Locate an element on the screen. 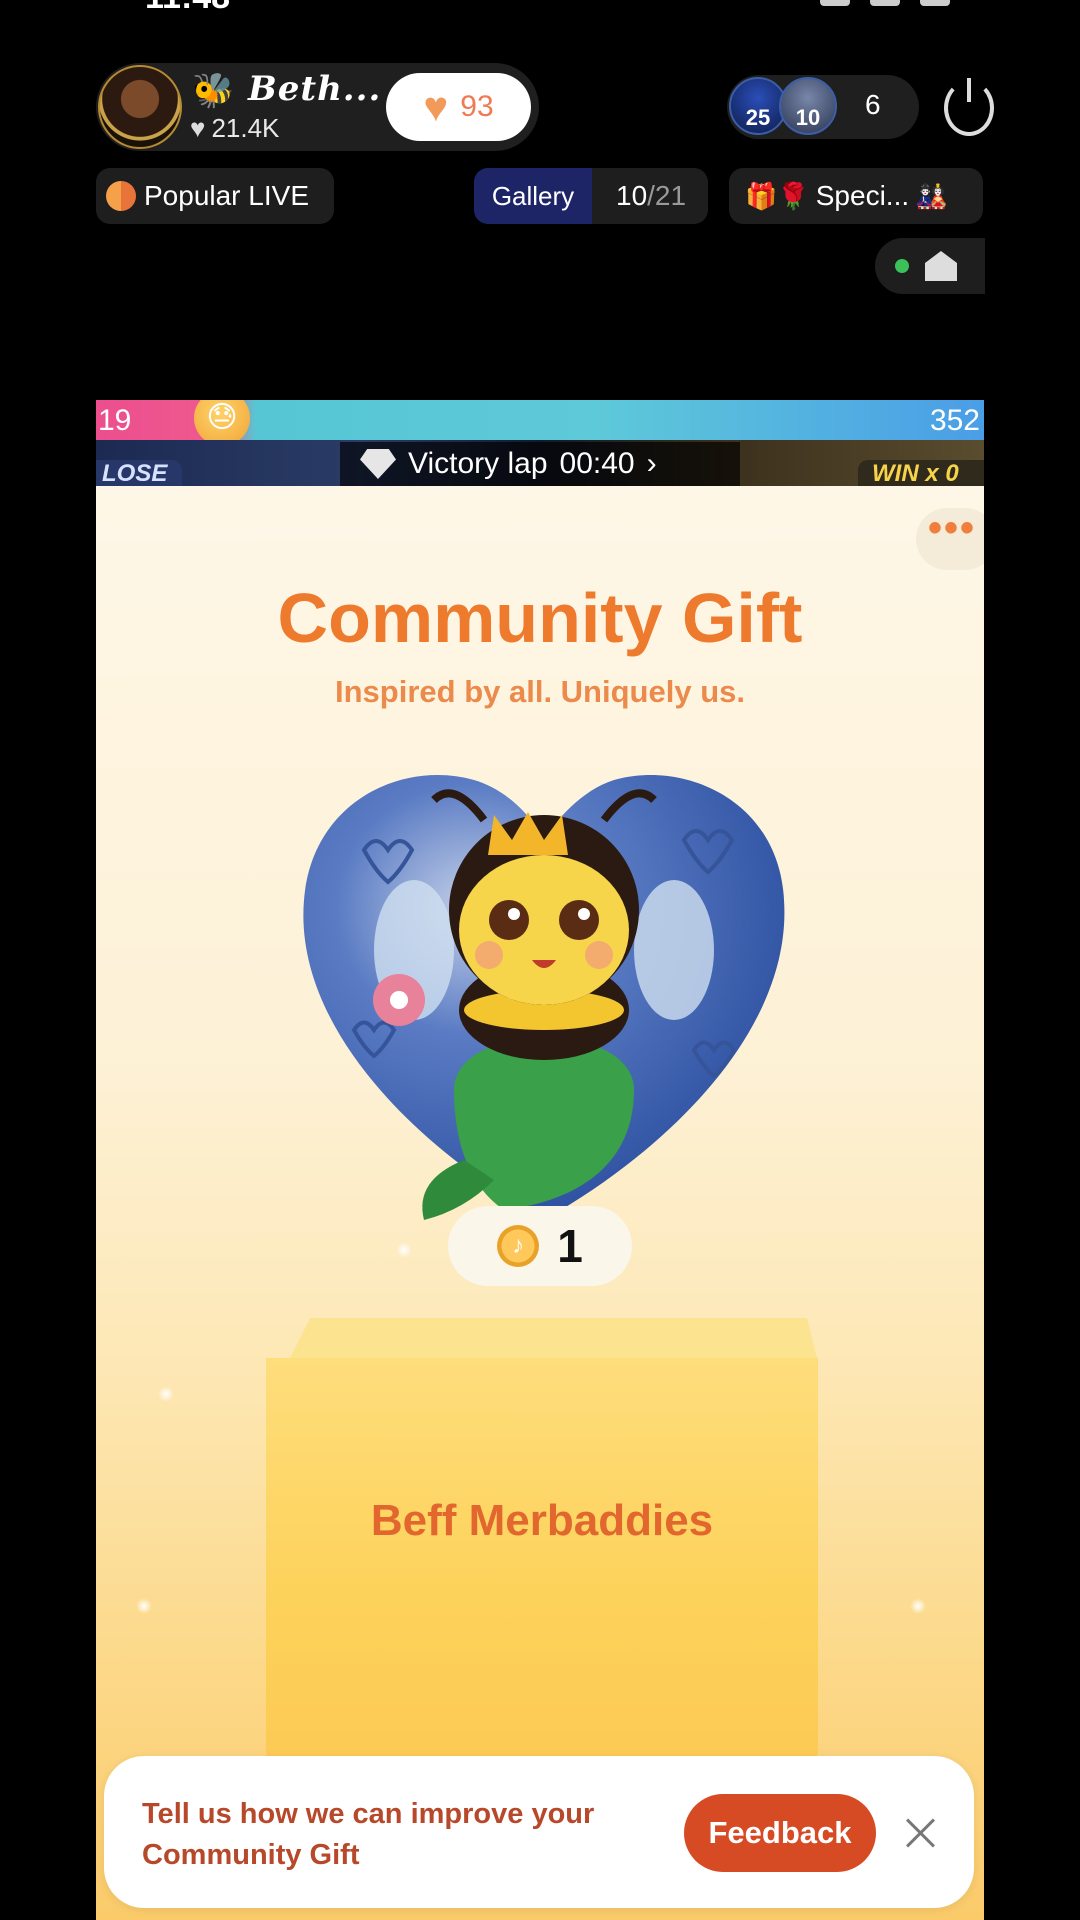 The image size is (1080, 1920). bee-emoji-icon: 🐝 is located at coordinates (213, 91).